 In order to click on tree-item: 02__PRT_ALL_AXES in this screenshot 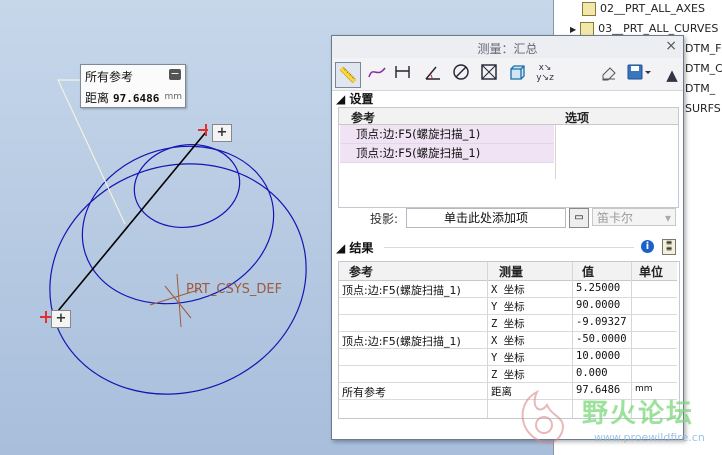, I will do `click(643, 12)`.